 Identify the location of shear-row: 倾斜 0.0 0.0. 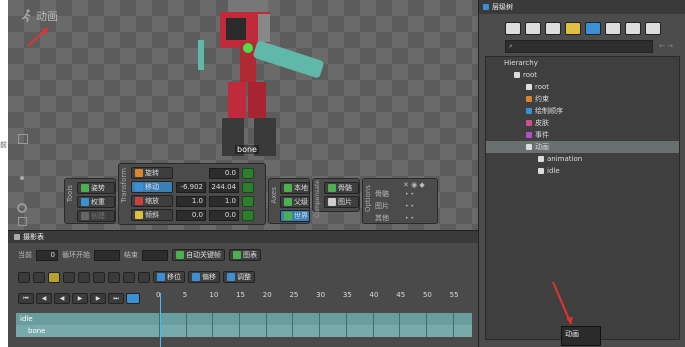
(192, 215).